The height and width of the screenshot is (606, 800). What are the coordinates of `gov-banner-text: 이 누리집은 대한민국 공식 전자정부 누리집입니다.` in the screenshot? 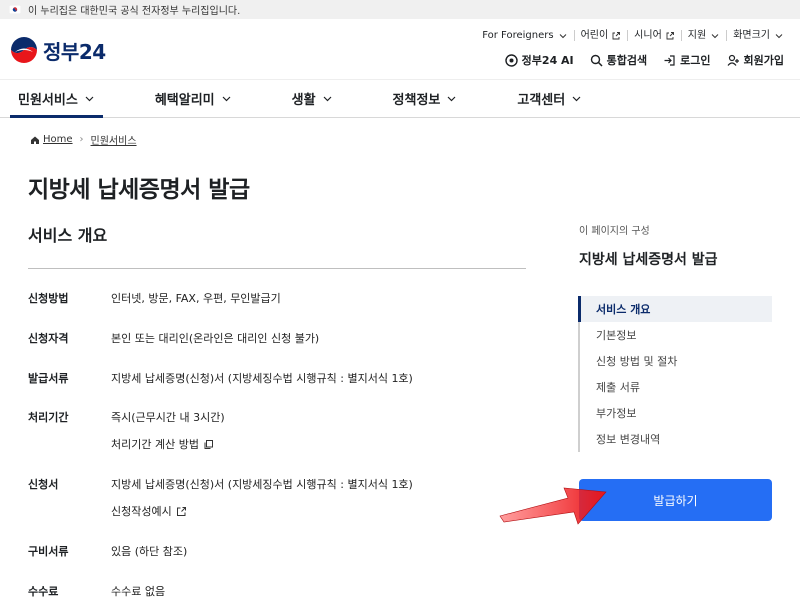 It's located at (134, 11).